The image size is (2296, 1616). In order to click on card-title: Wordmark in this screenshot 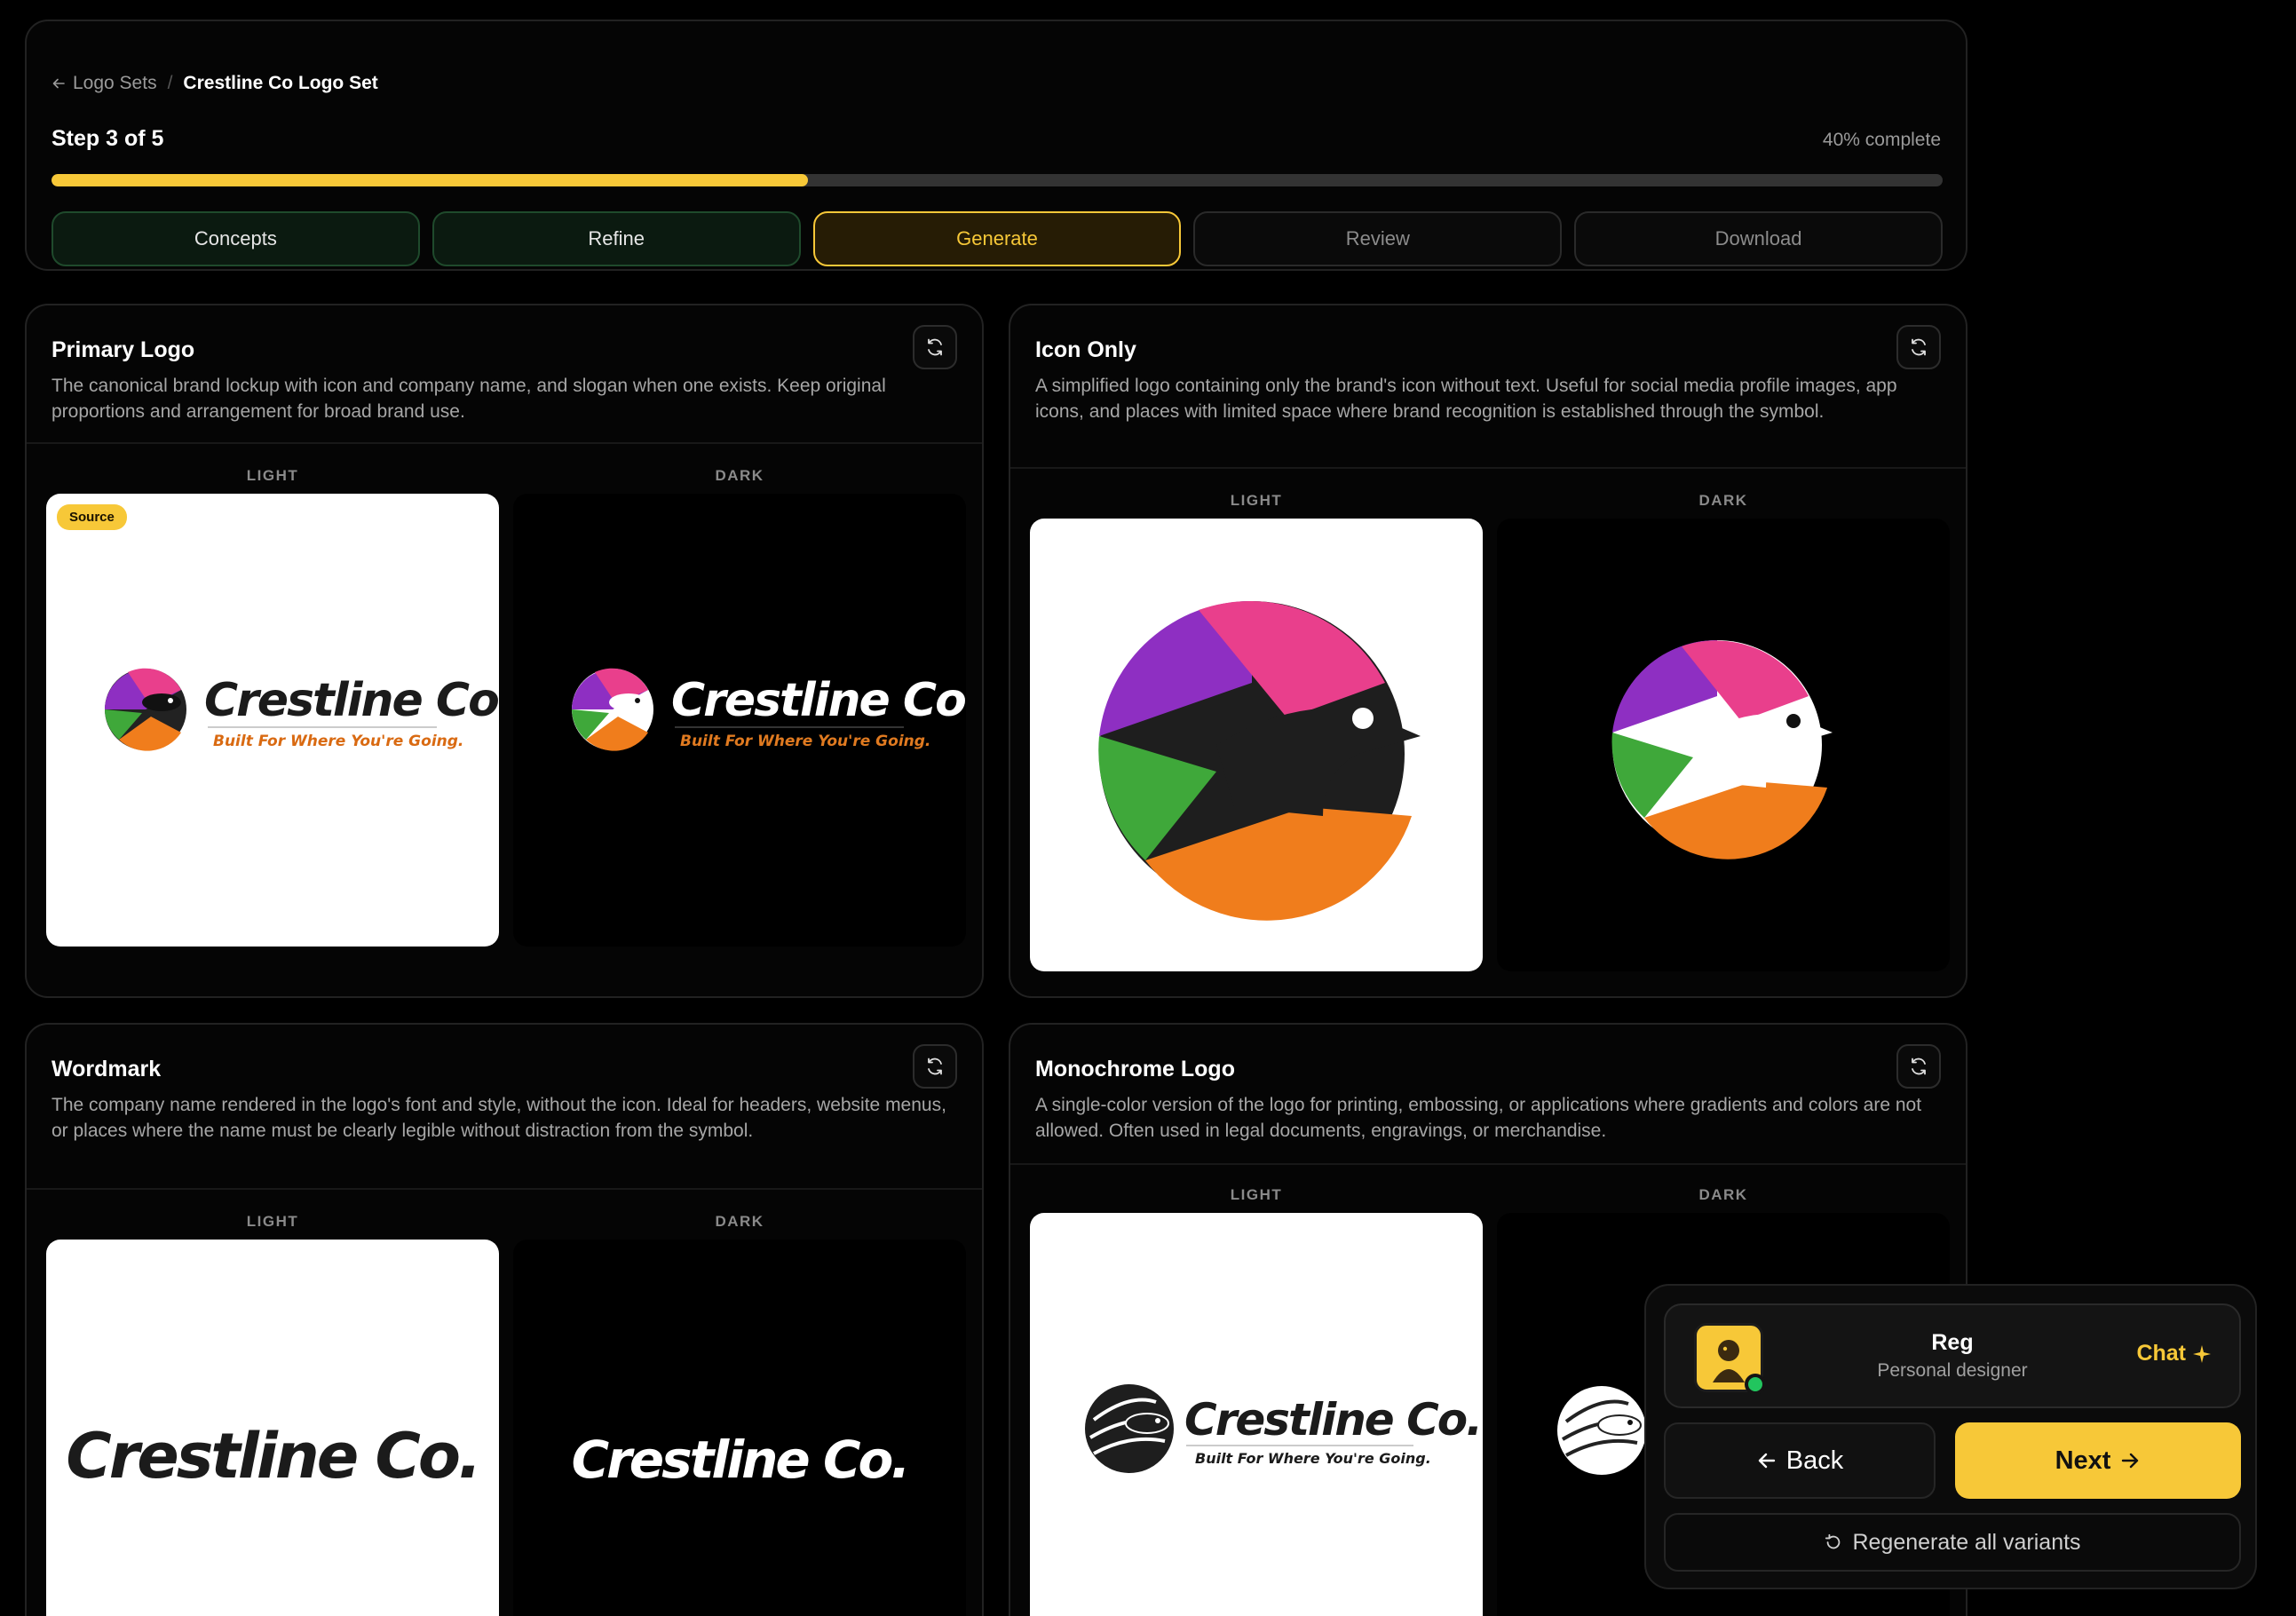, I will do `click(106, 1069)`.